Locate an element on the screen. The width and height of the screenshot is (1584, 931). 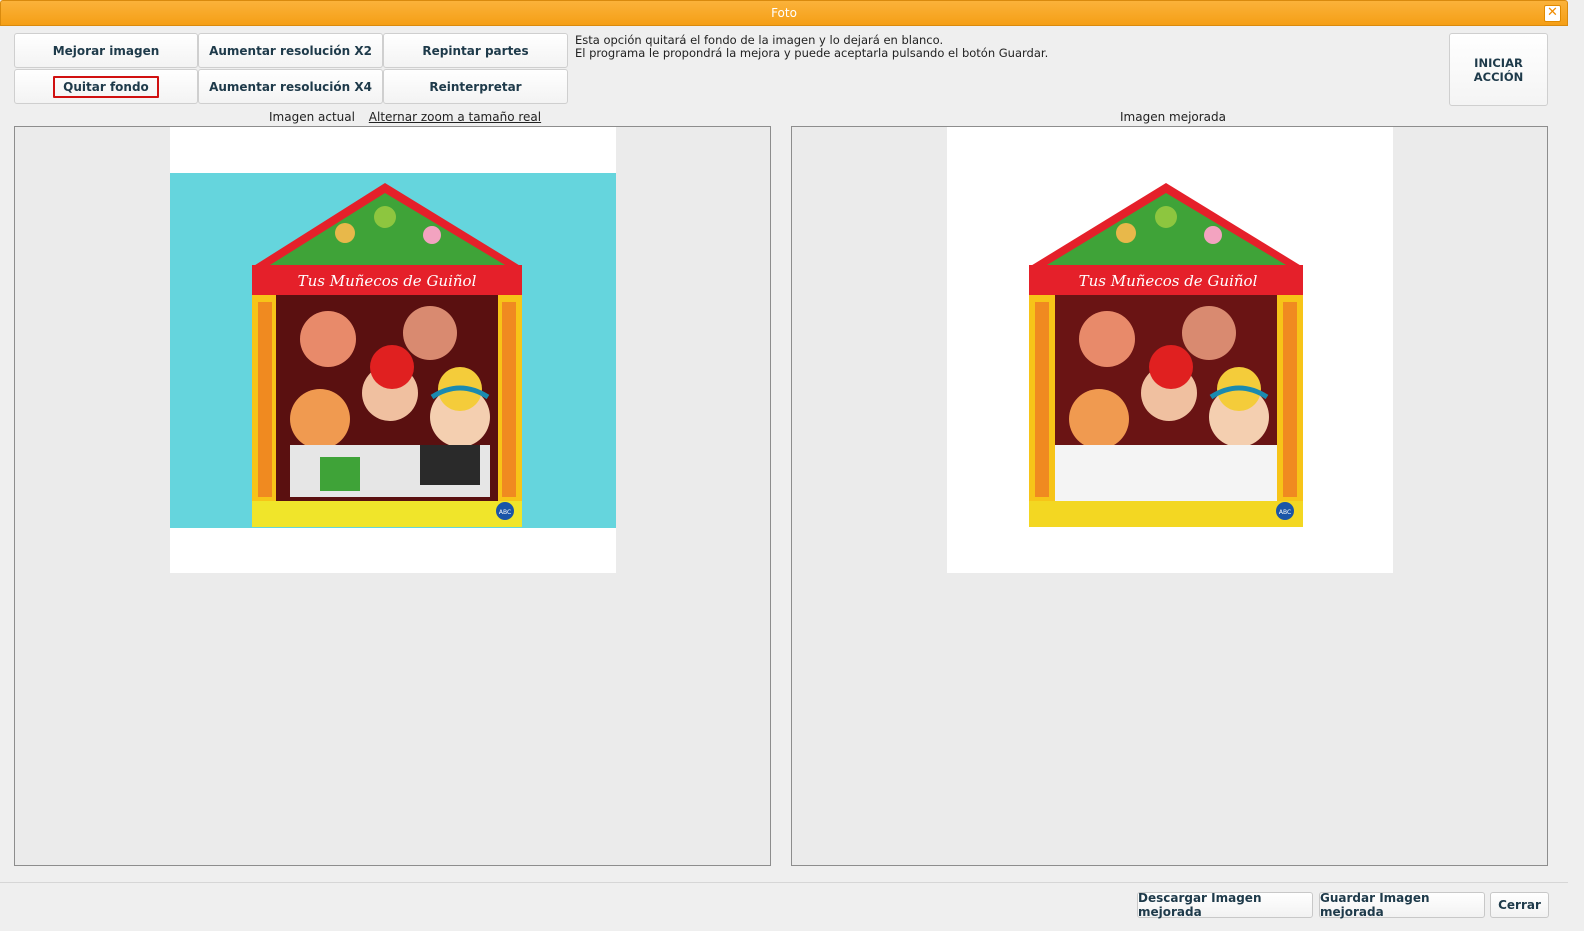
improve-image-label: Mejorar imagen is located at coordinates (106, 50).